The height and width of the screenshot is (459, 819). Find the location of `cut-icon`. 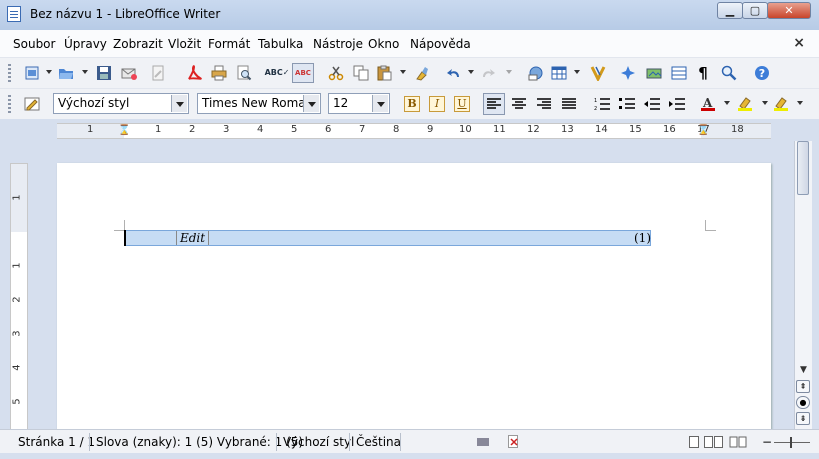

cut-icon is located at coordinates (336, 73).